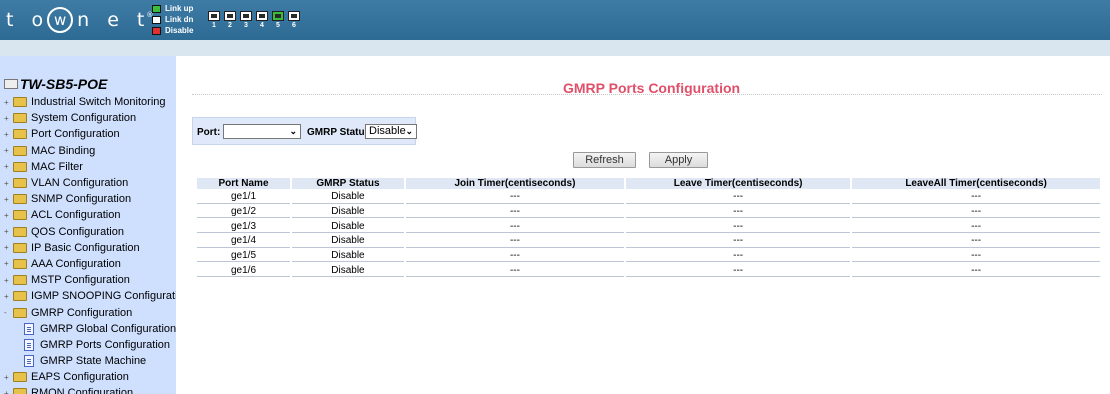  Describe the element at coordinates (8, 312) in the screenshot. I see `expand-toggle-icon: -` at that location.